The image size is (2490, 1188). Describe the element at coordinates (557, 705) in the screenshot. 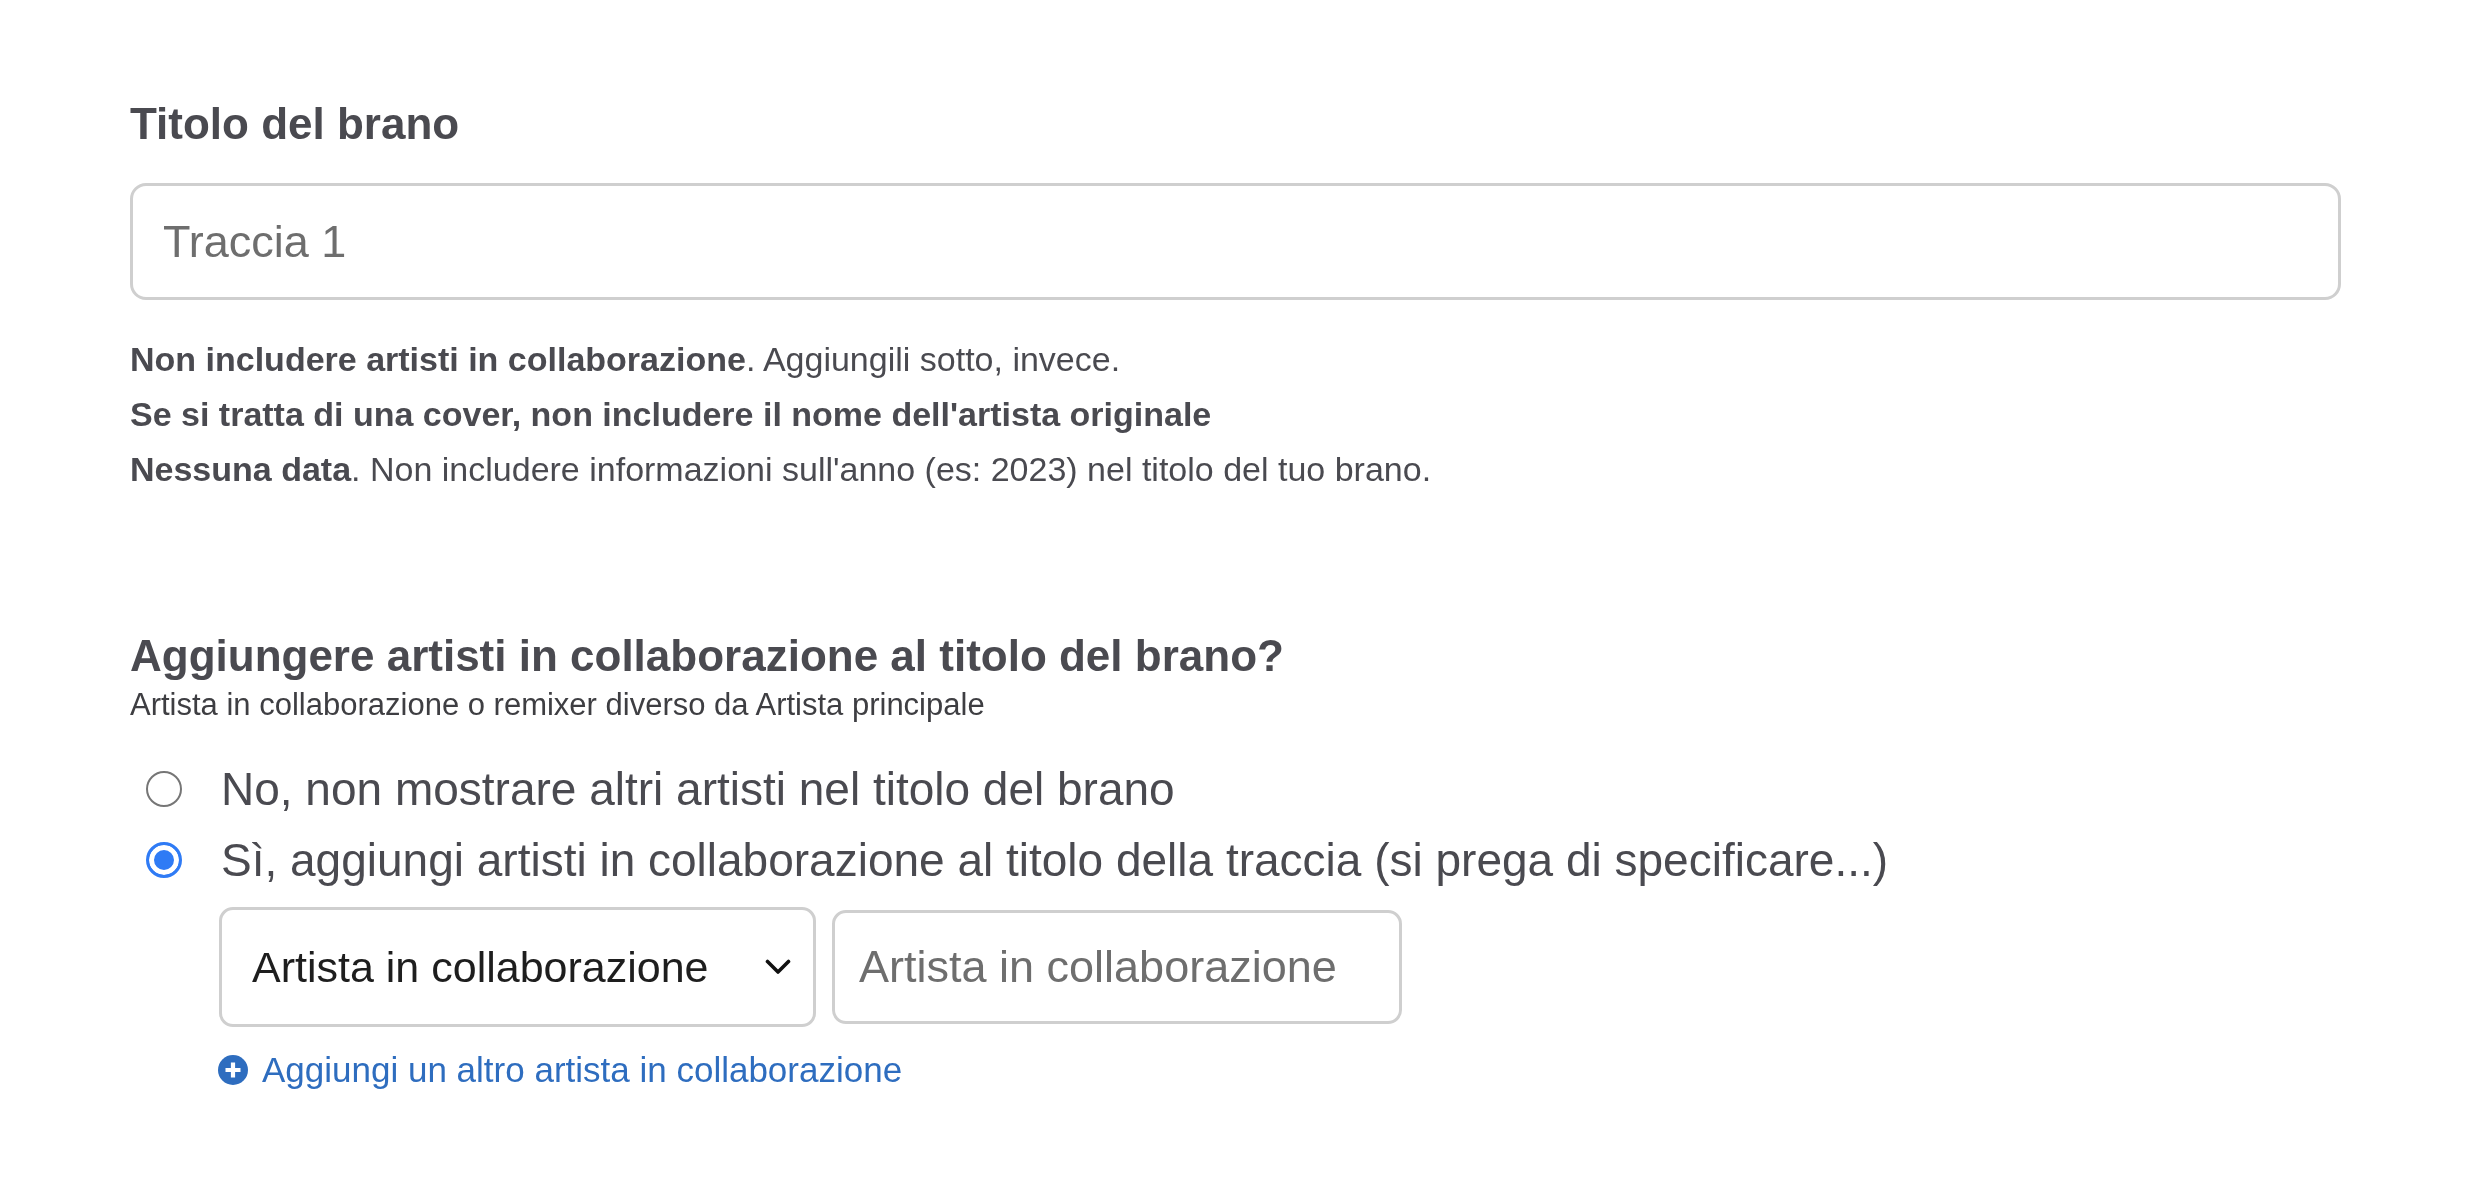

I see `section-subheading: Artista in collaborazione o remixer diverso da Artista principale` at that location.